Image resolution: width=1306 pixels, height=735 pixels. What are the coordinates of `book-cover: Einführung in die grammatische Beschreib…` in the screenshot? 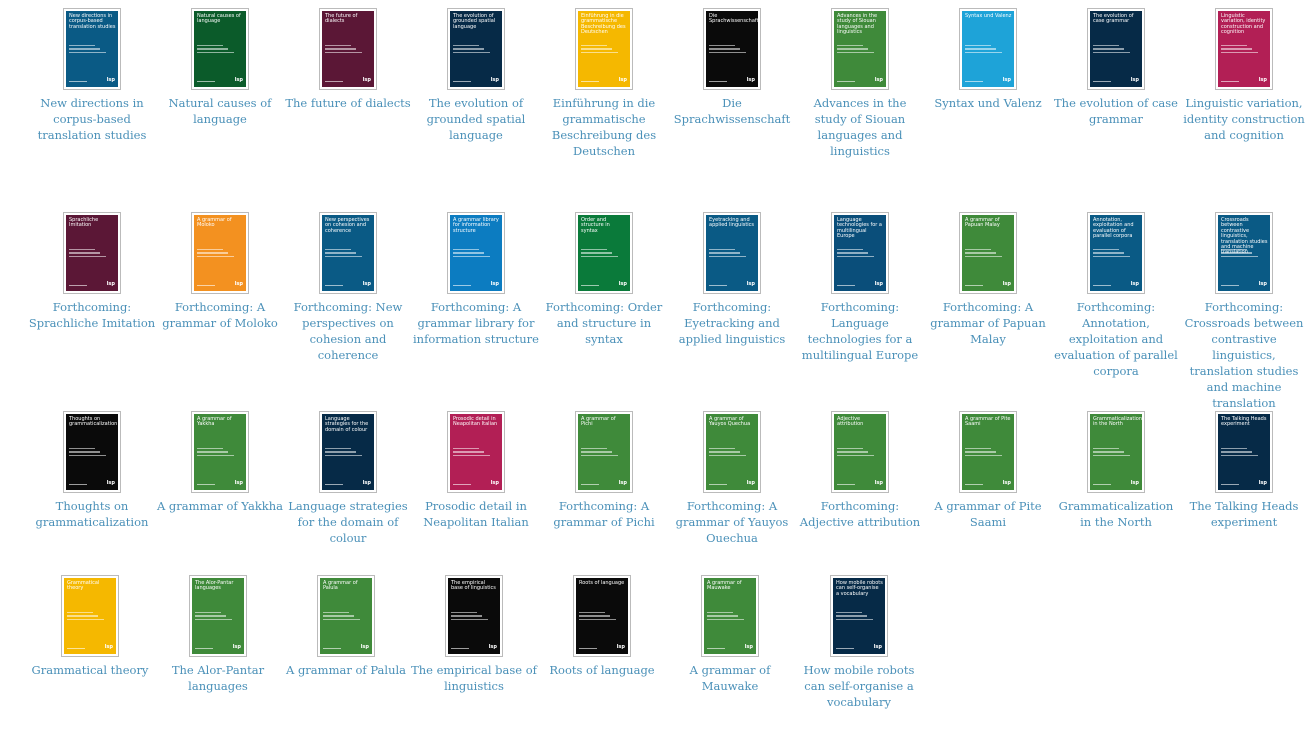 It's located at (604, 49).